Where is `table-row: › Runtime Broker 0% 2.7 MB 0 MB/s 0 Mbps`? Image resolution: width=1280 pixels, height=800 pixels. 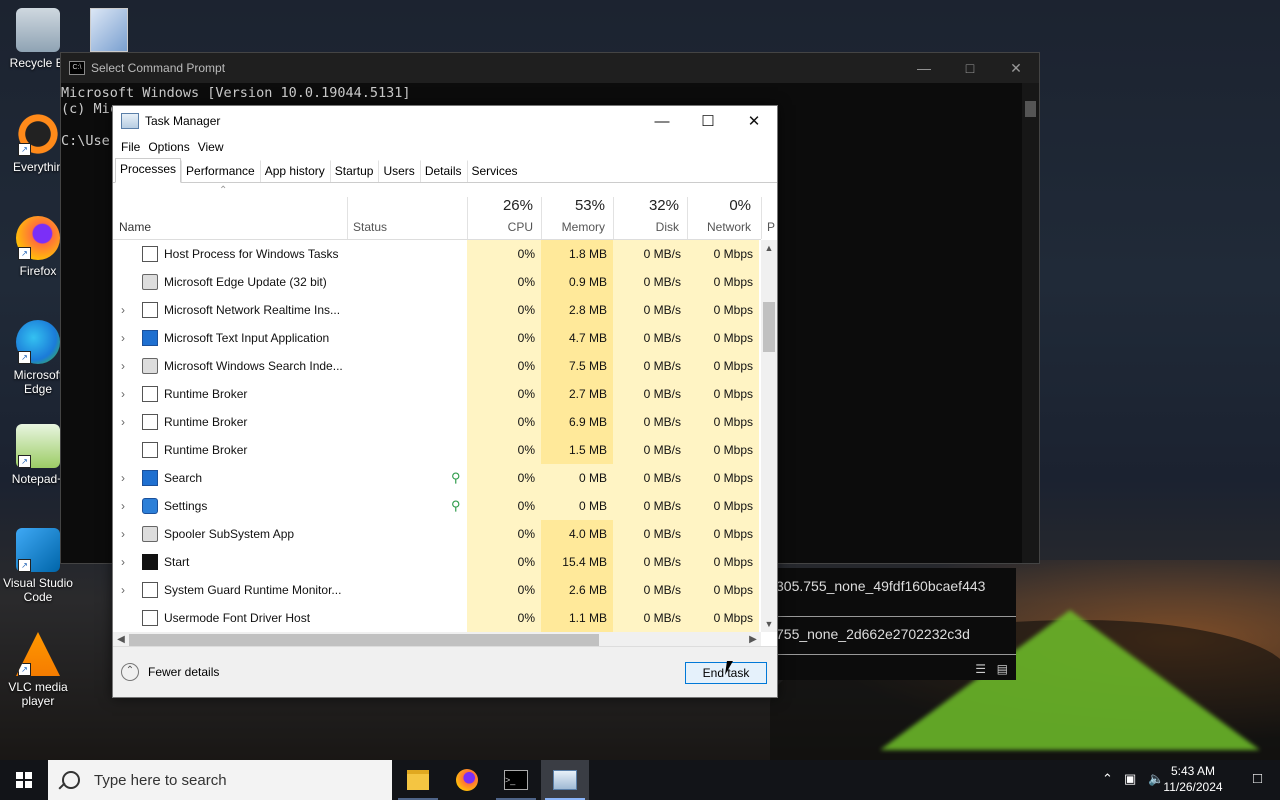
table-row: › Runtime Broker 0% 2.7 MB 0 MB/s 0 Mbps is located at coordinates (437, 394).